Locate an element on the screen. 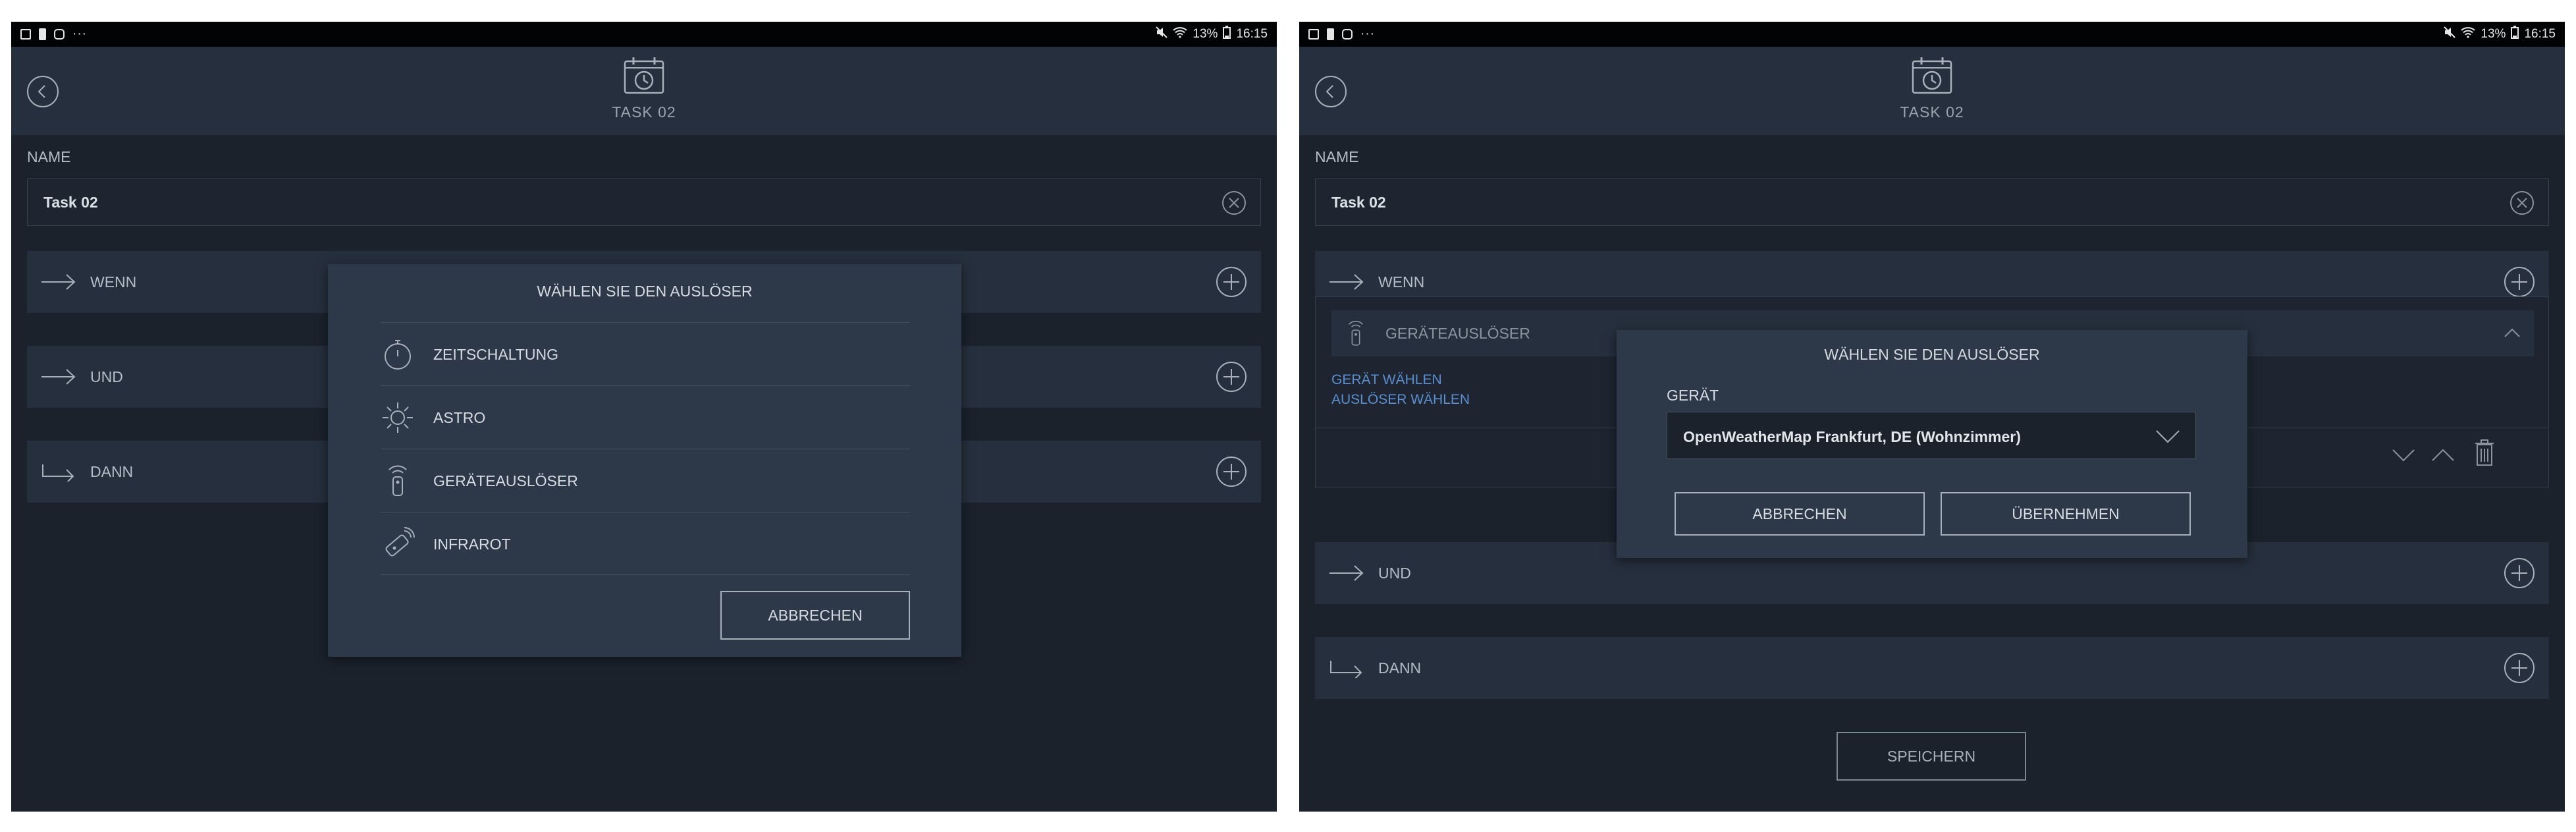  option-geraeteausloeser: GERÄTEAUSLÖSER is located at coordinates (645, 480).